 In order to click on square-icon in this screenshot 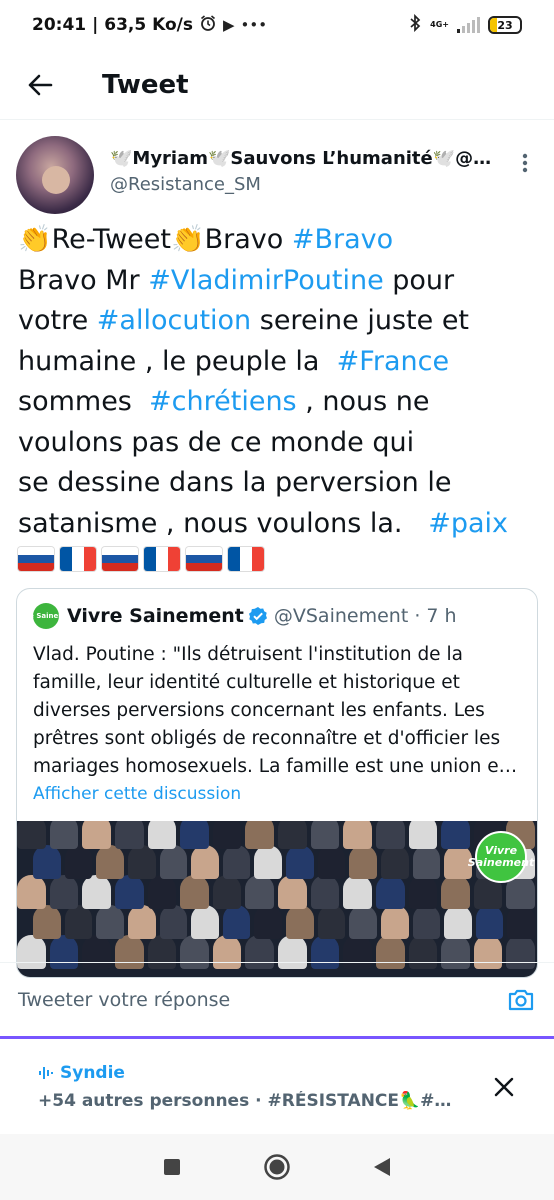, I will do `click(172, 1167)`.